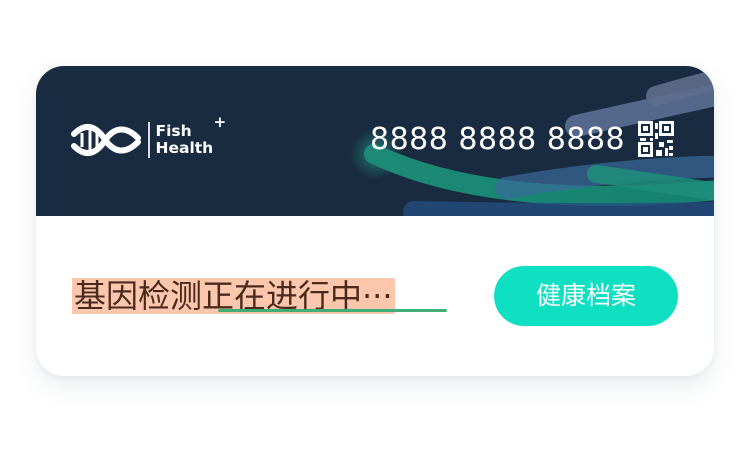  Describe the element at coordinates (106, 140) in the screenshot. I see `dna-fish-logo-icon` at that location.